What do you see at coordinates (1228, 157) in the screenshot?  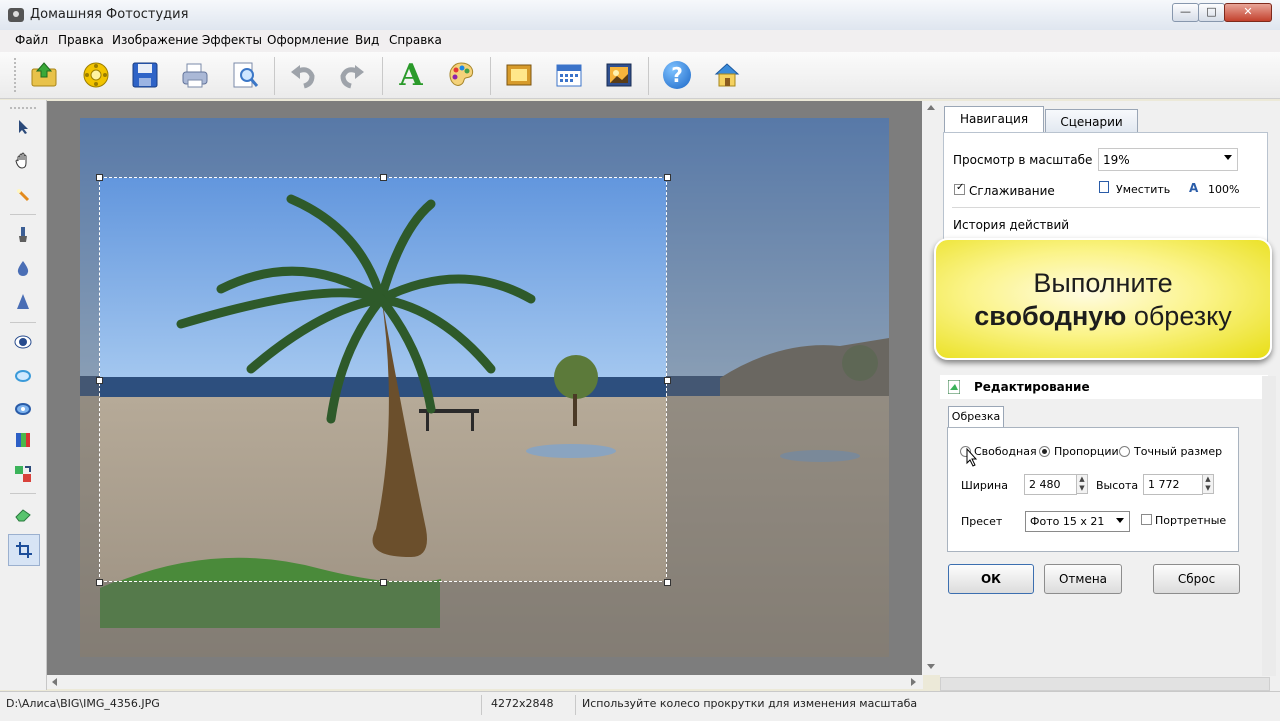 I see `chevron-down-icon` at bounding box center [1228, 157].